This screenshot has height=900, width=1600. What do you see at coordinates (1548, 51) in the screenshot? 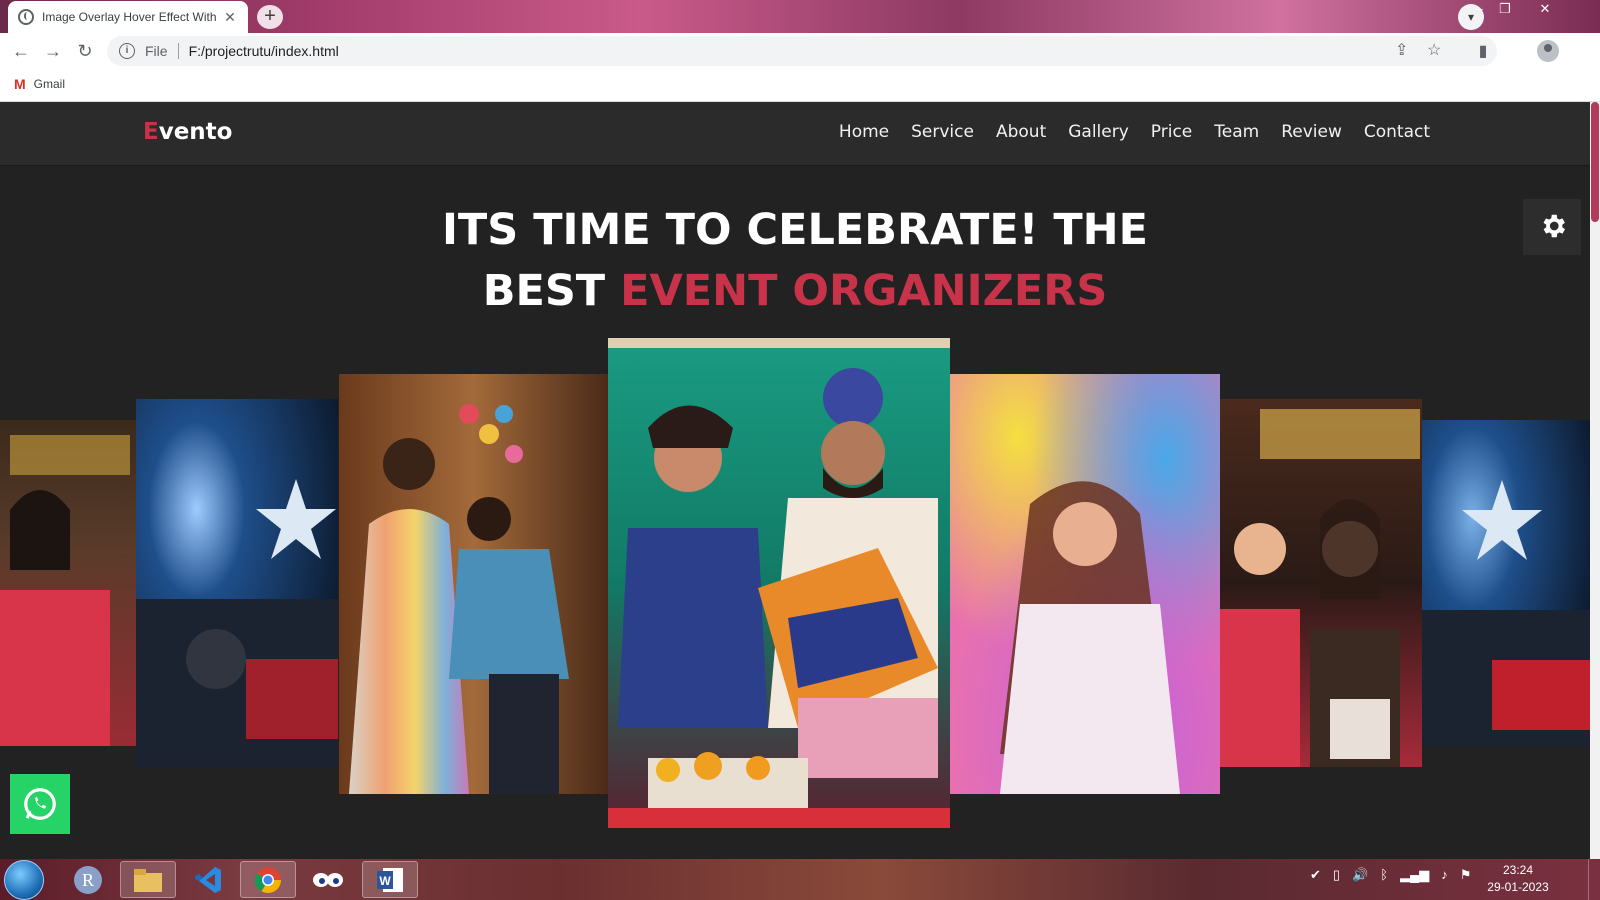
I see `profile-avatar-icon` at bounding box center [1548, 51].